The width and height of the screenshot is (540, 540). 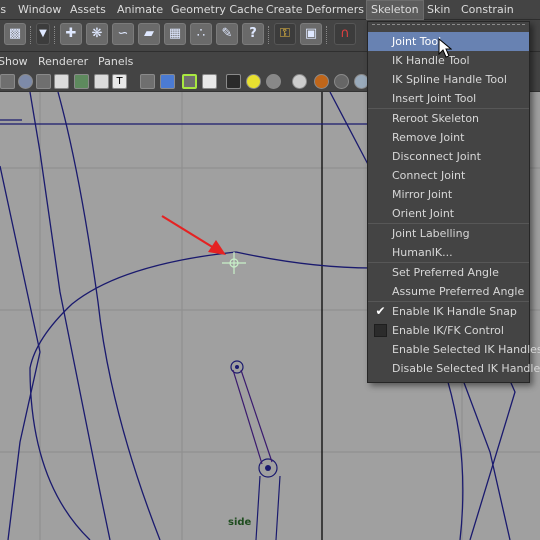 What do you see at coordinates (448, 156) in the screenshot?
I see `menu-item-disconnect-joint: Disconnect Joint` at bounding box center [448, 156].